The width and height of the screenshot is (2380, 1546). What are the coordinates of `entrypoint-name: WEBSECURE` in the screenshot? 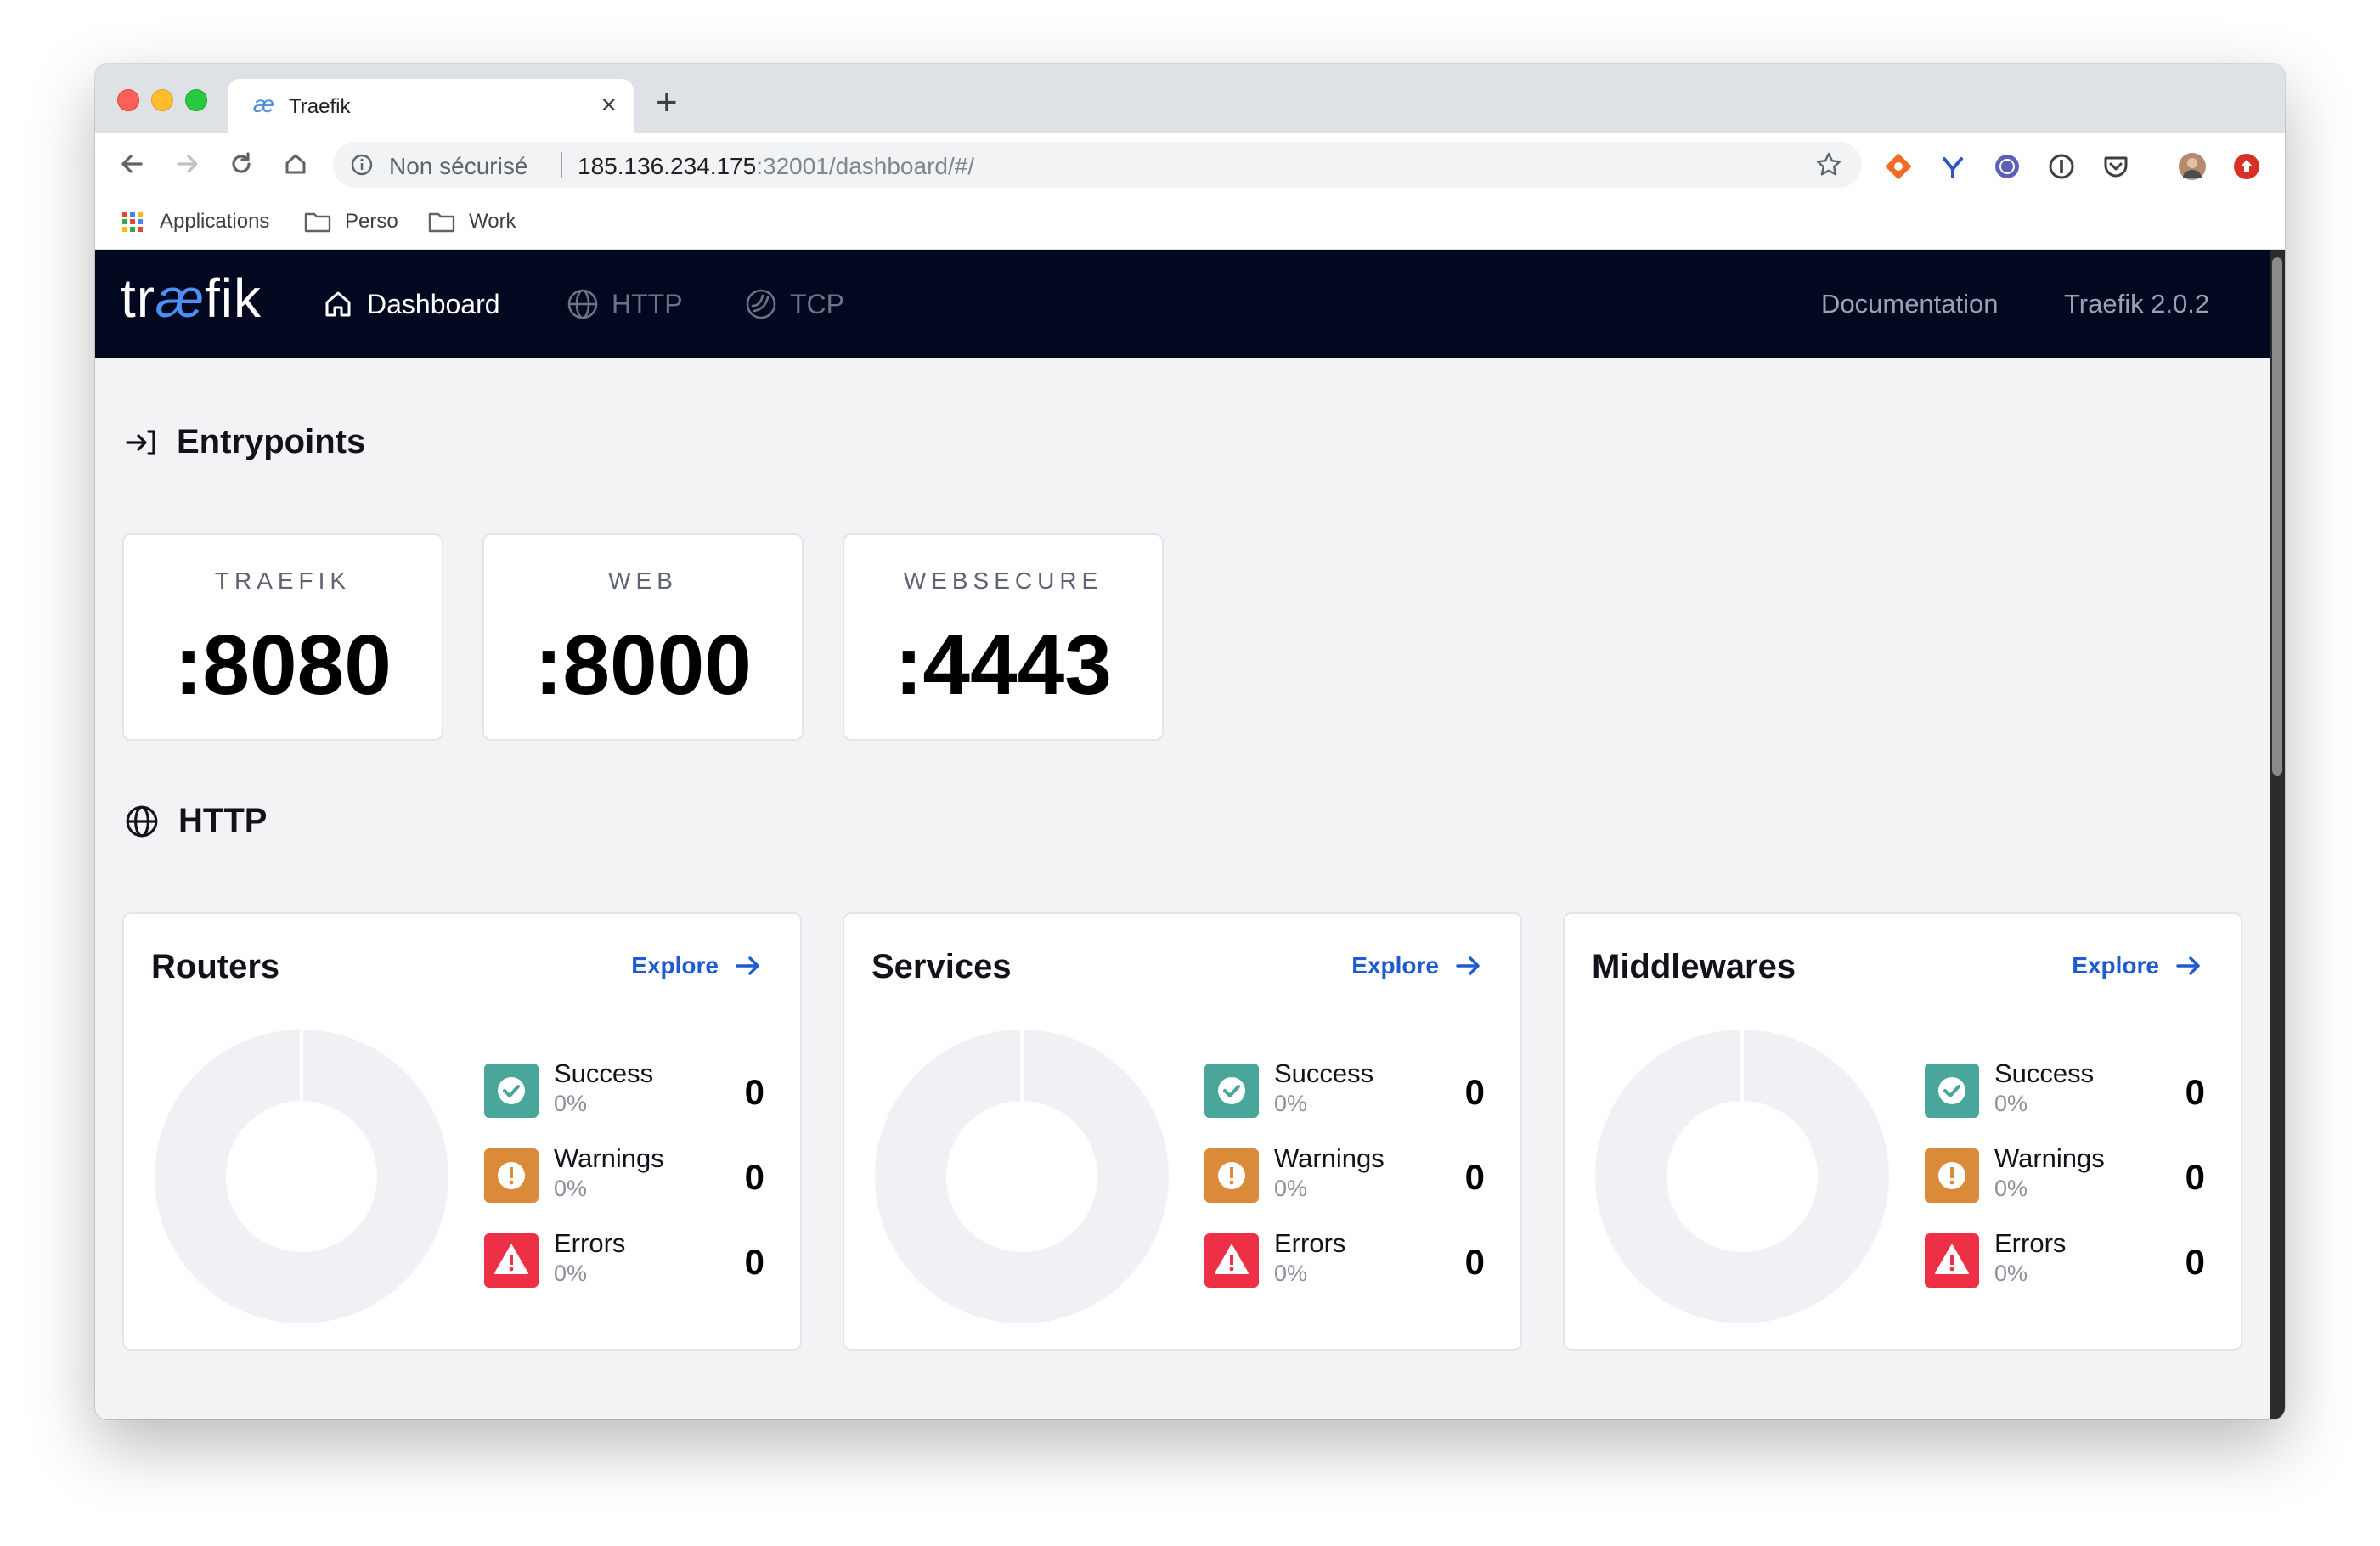 It's located at (1003, 580).